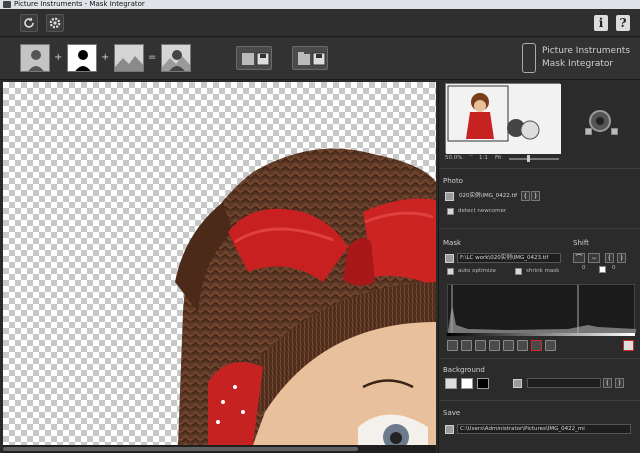  What do you see at coordinates (320, 4) in the screenshot?
I see `title-bar: Picture Instruments - Mask Integrator` at bounding box center [320, 4].